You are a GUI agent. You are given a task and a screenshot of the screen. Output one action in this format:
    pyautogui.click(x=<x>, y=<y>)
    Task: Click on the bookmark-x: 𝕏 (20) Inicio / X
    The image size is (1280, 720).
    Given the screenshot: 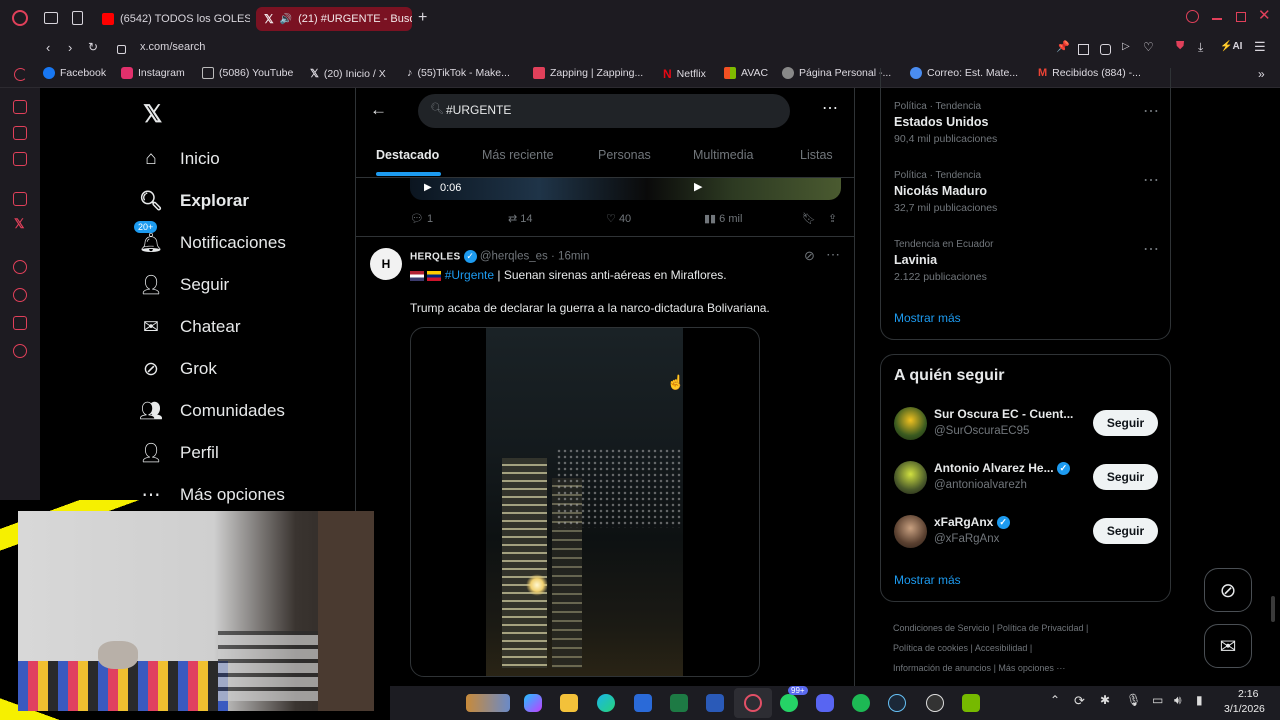 What is the action you would take?
    pyautogui.click(x=348, y=74)
    